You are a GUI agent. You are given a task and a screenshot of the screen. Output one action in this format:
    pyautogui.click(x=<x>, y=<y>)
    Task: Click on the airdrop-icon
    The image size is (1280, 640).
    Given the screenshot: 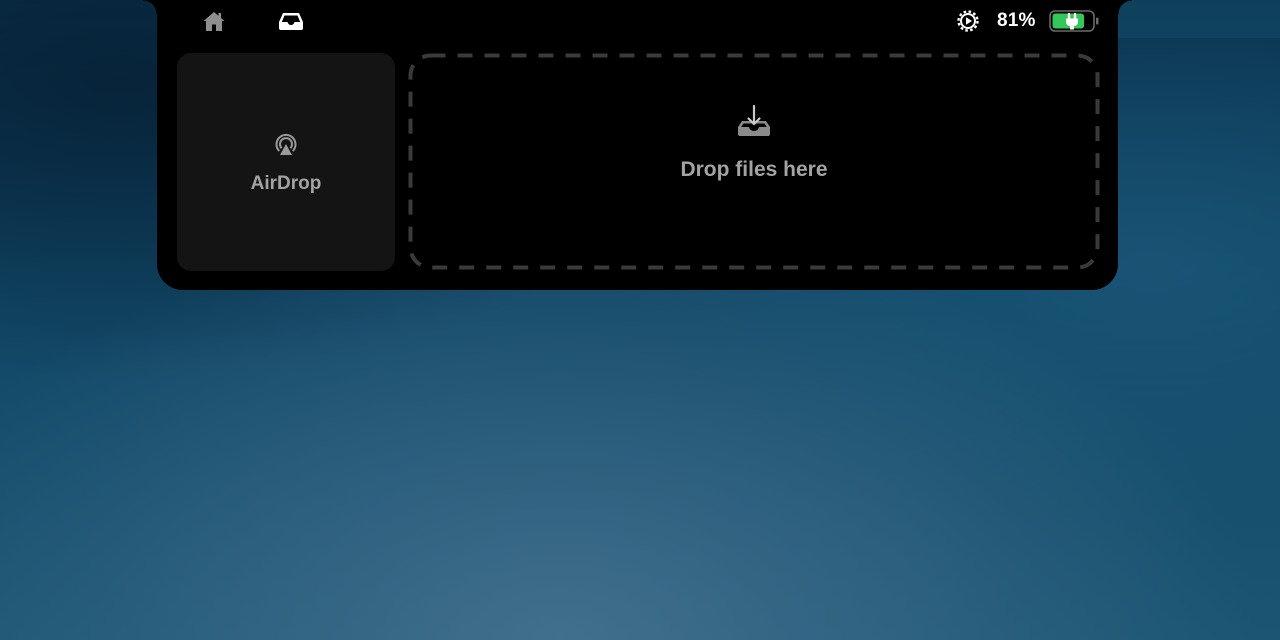 What is the action you would take?
    pyautogui.click(x=286, y=145)
    